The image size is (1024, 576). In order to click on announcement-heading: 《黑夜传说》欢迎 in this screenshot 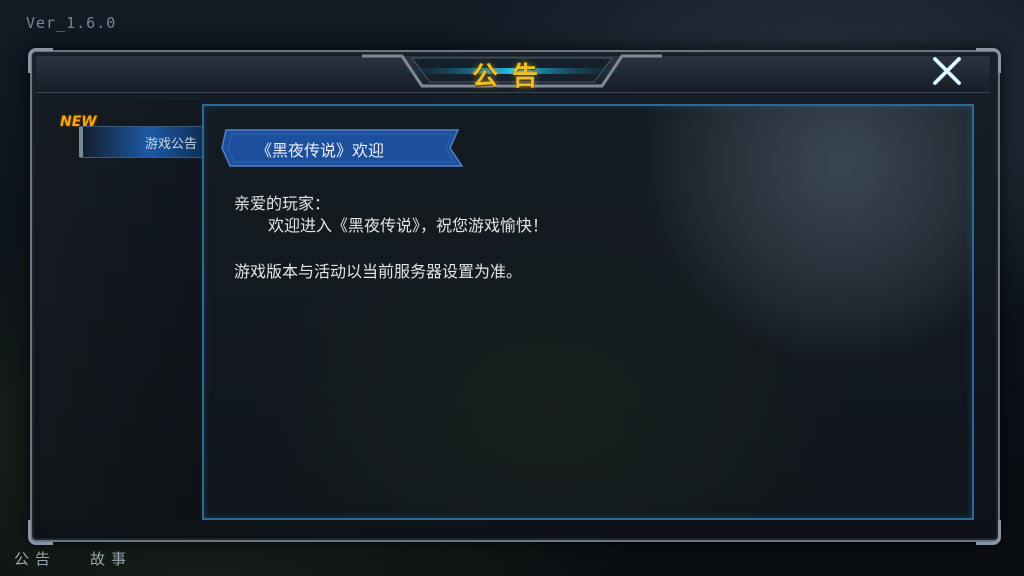, I will do `click(320, 150)`.